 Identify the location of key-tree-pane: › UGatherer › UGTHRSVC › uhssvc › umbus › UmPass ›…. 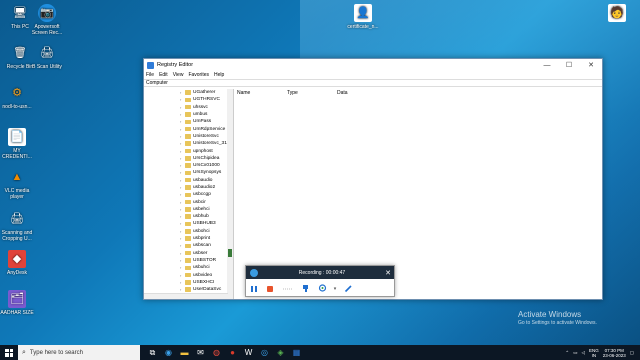
(189, 194).